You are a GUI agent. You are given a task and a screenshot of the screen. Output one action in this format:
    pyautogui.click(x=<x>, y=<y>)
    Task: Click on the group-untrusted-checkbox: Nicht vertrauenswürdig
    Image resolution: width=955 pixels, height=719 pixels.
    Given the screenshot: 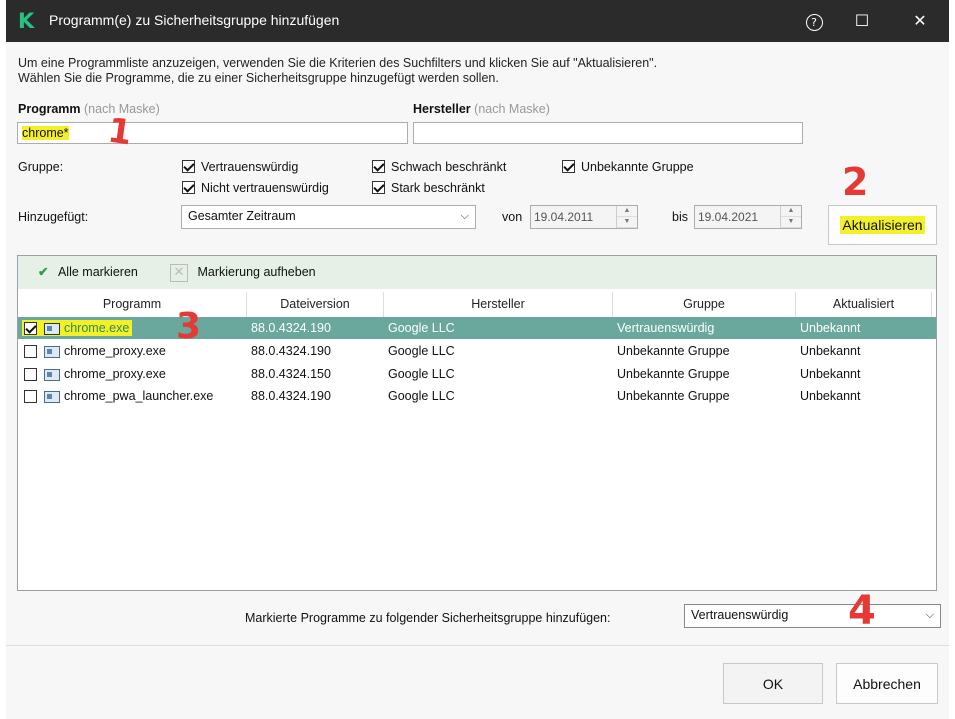 What is the action you would take?
    pyautogui.click(x=255, y=187)
    